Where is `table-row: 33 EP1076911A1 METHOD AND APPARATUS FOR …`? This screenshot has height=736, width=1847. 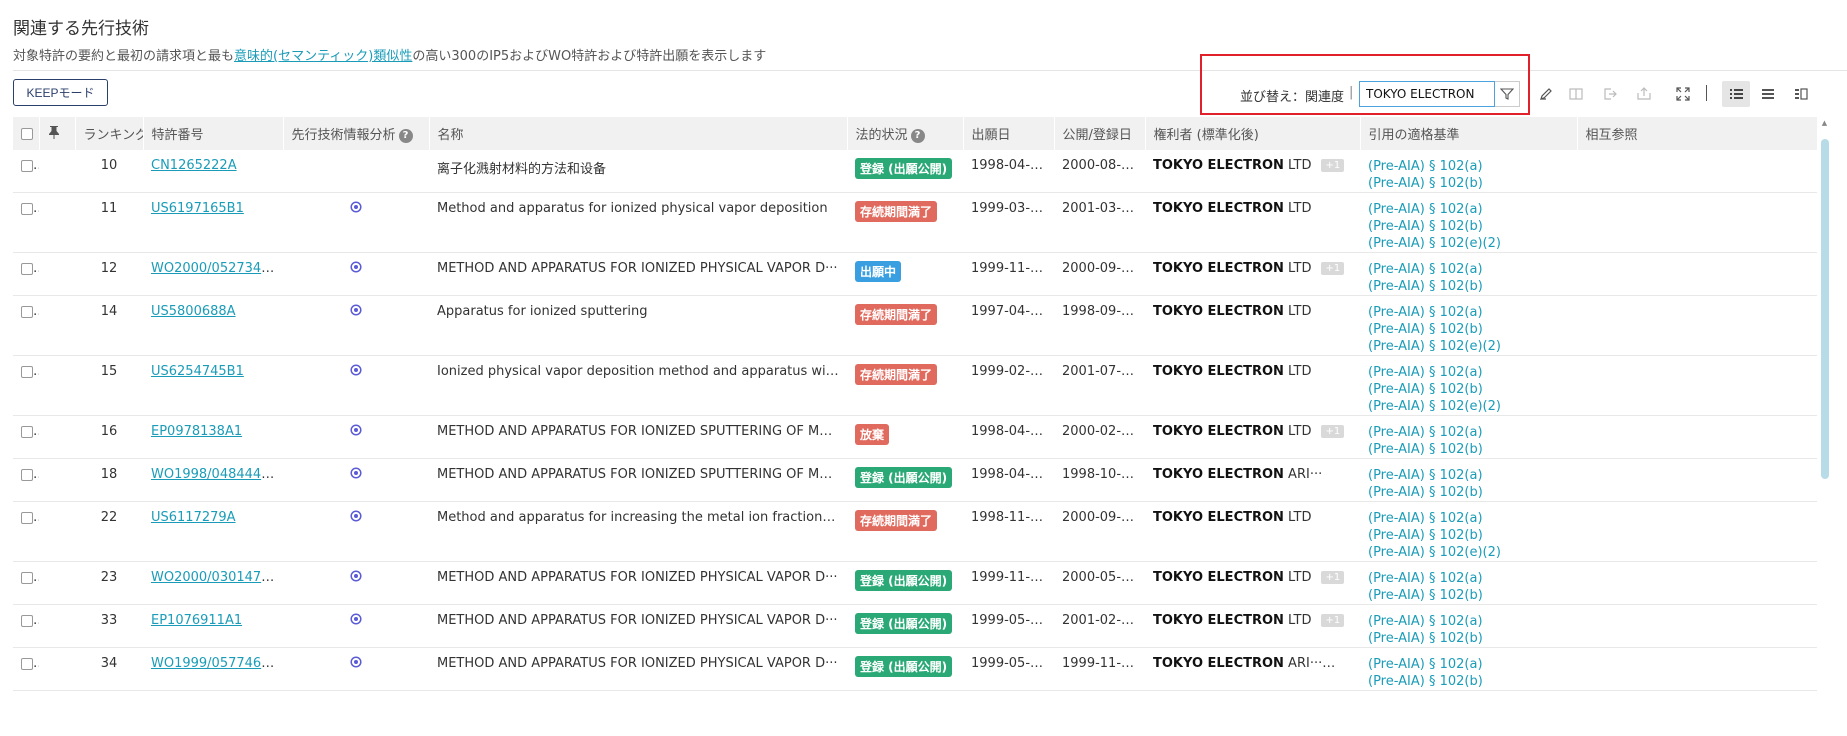
table-row: 33 EP1076911A1 METHOD AND APPARATUS FOR … is located at coordinates (915, 626).